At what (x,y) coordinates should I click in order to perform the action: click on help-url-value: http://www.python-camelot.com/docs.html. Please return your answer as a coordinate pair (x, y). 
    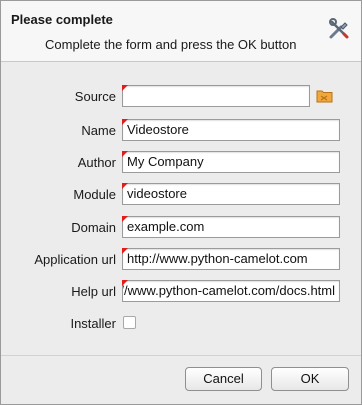
    Looking at the image, I should click on (229, 290).